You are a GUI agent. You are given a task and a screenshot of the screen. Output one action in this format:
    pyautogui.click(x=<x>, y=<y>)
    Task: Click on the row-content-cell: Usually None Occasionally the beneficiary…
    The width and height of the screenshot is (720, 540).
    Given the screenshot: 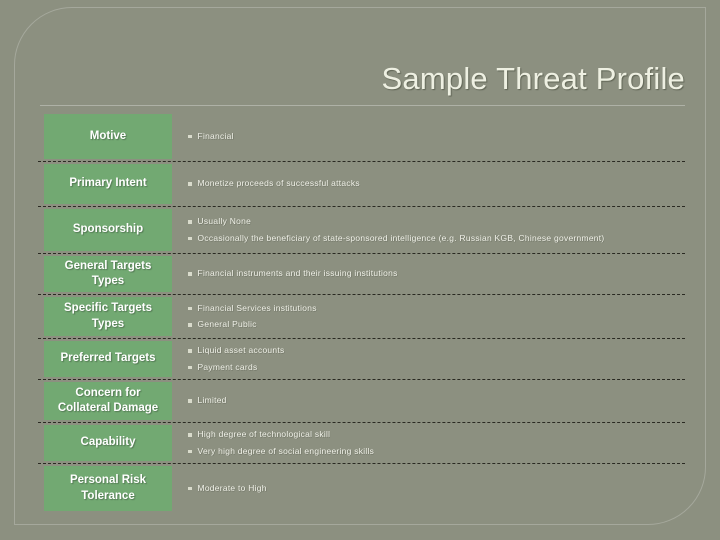 What is the action you would take?
    pyautogui.click(x=431, y=230)
    